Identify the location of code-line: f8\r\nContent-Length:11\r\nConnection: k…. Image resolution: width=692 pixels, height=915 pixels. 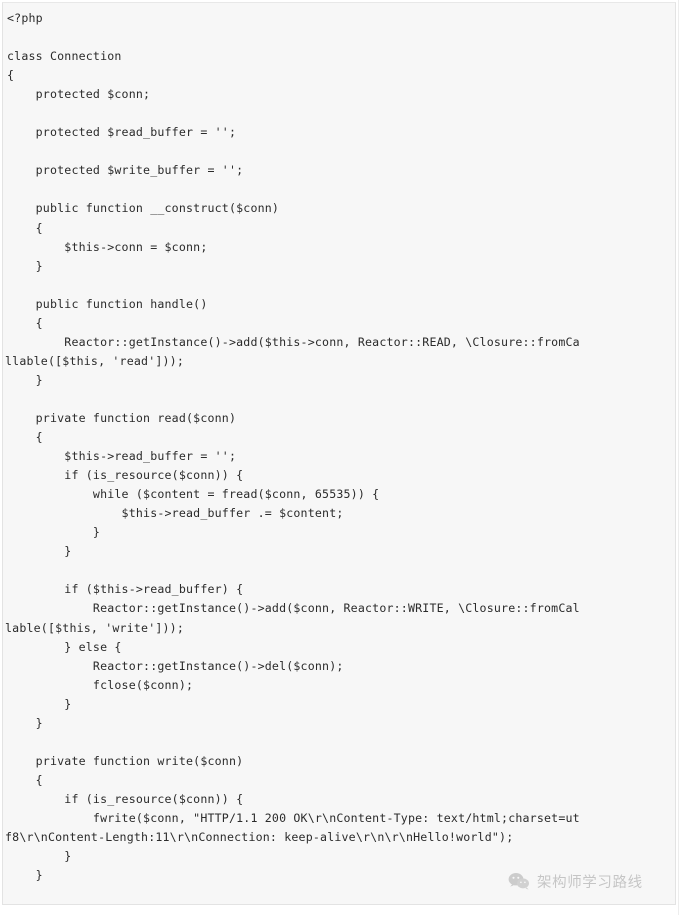
(259, 837).